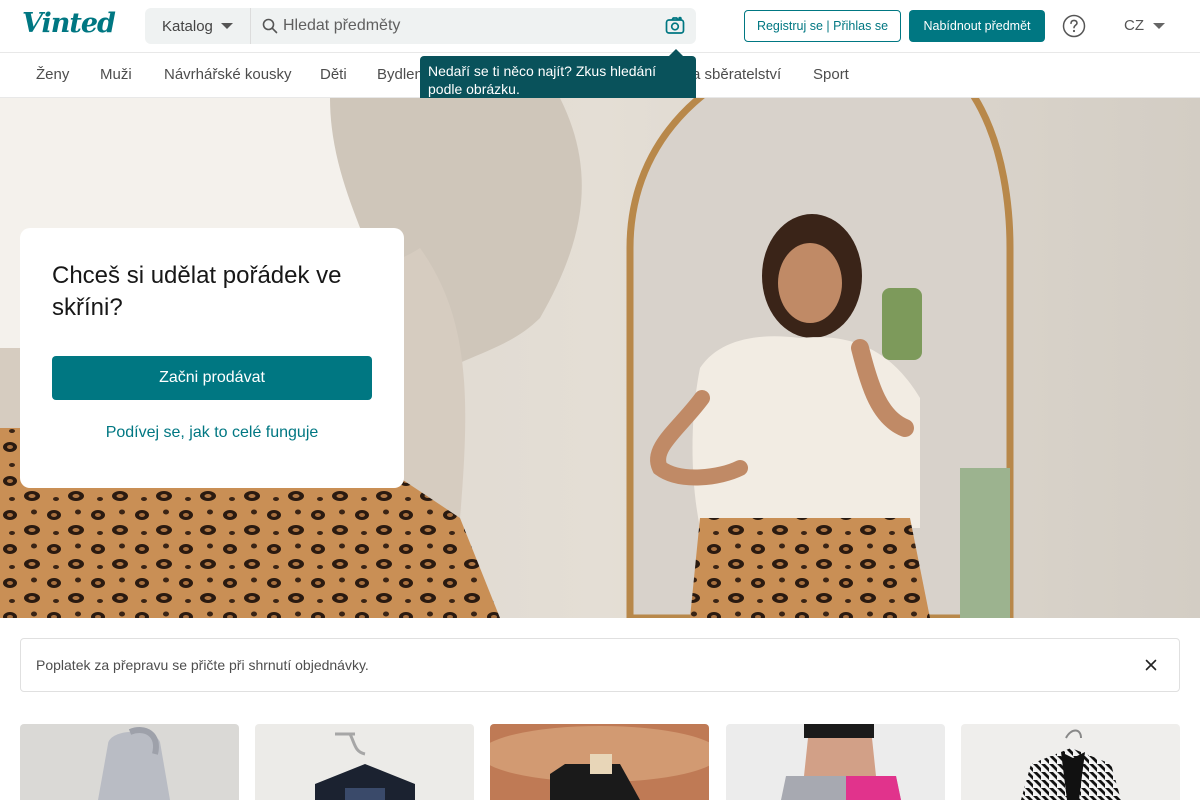 The height and width of the screenshot is (800, 1200). What do you see at coordinates (831, 74) in the screenshot?
I see `nav-item-sport: Sport` at bounding box center [831, 74].